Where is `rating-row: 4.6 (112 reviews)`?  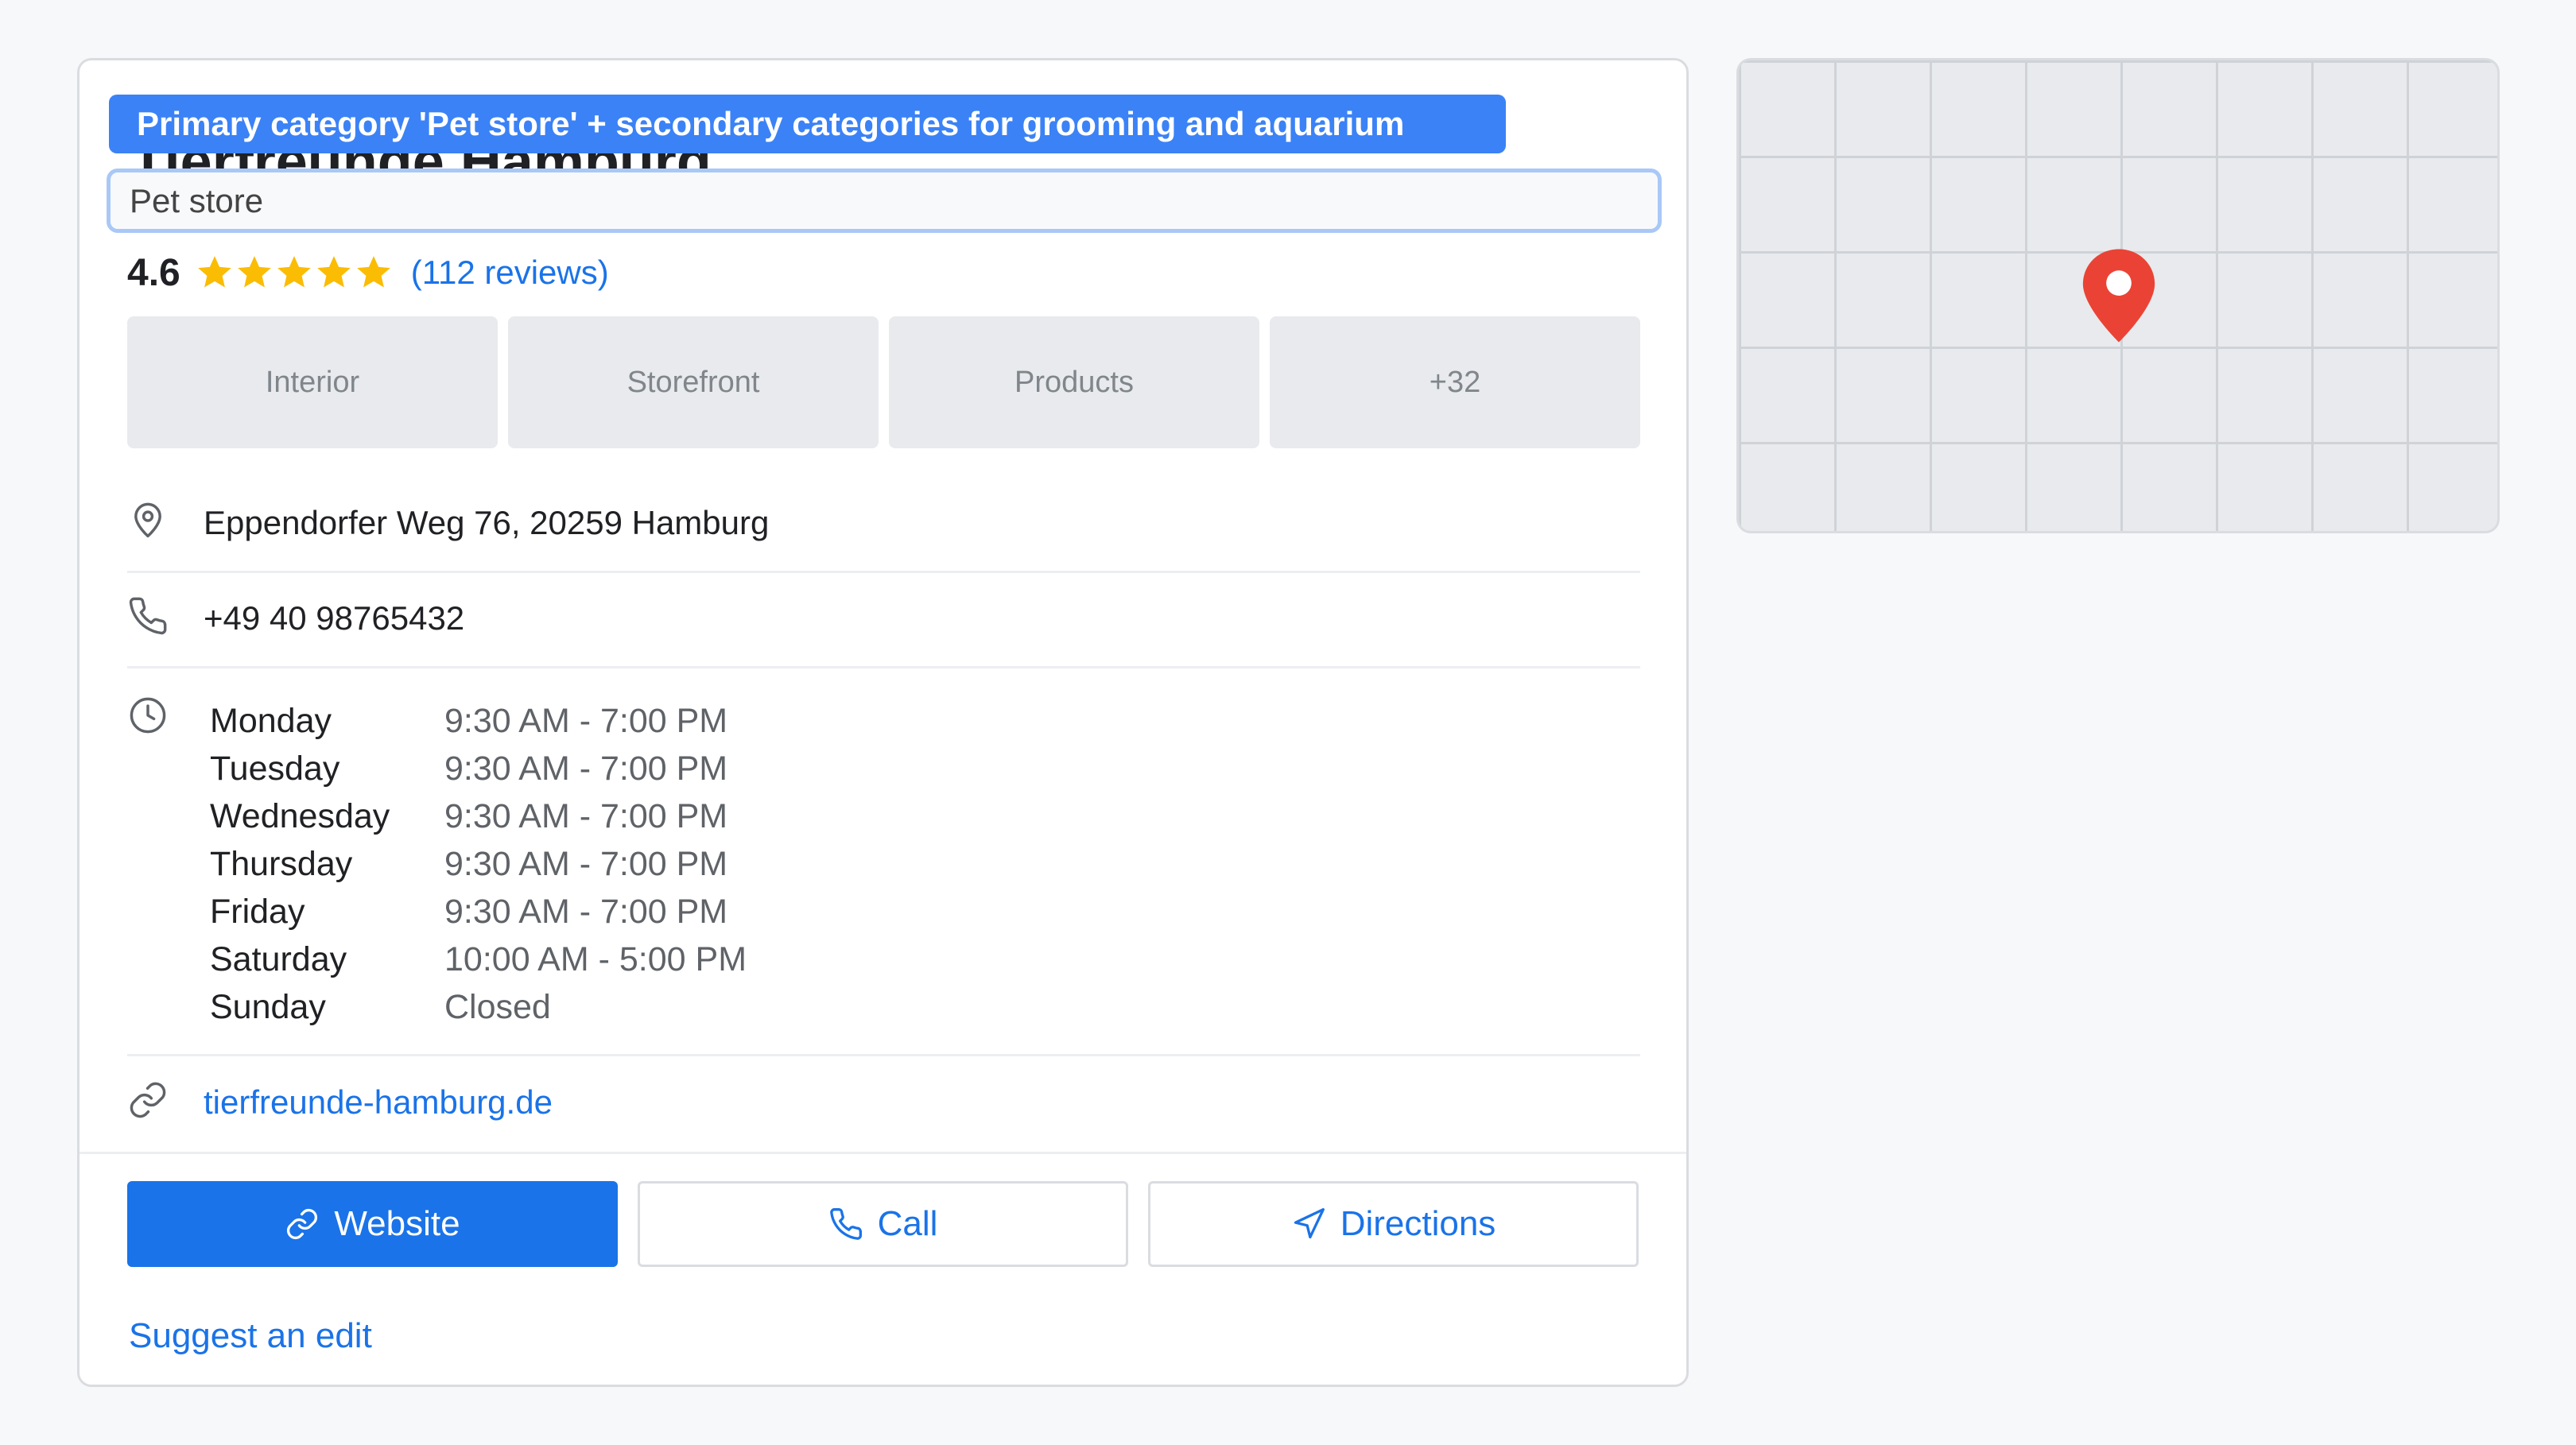 rating-row: 4.6 (112 reviews) is located at coordinates (368, 272).